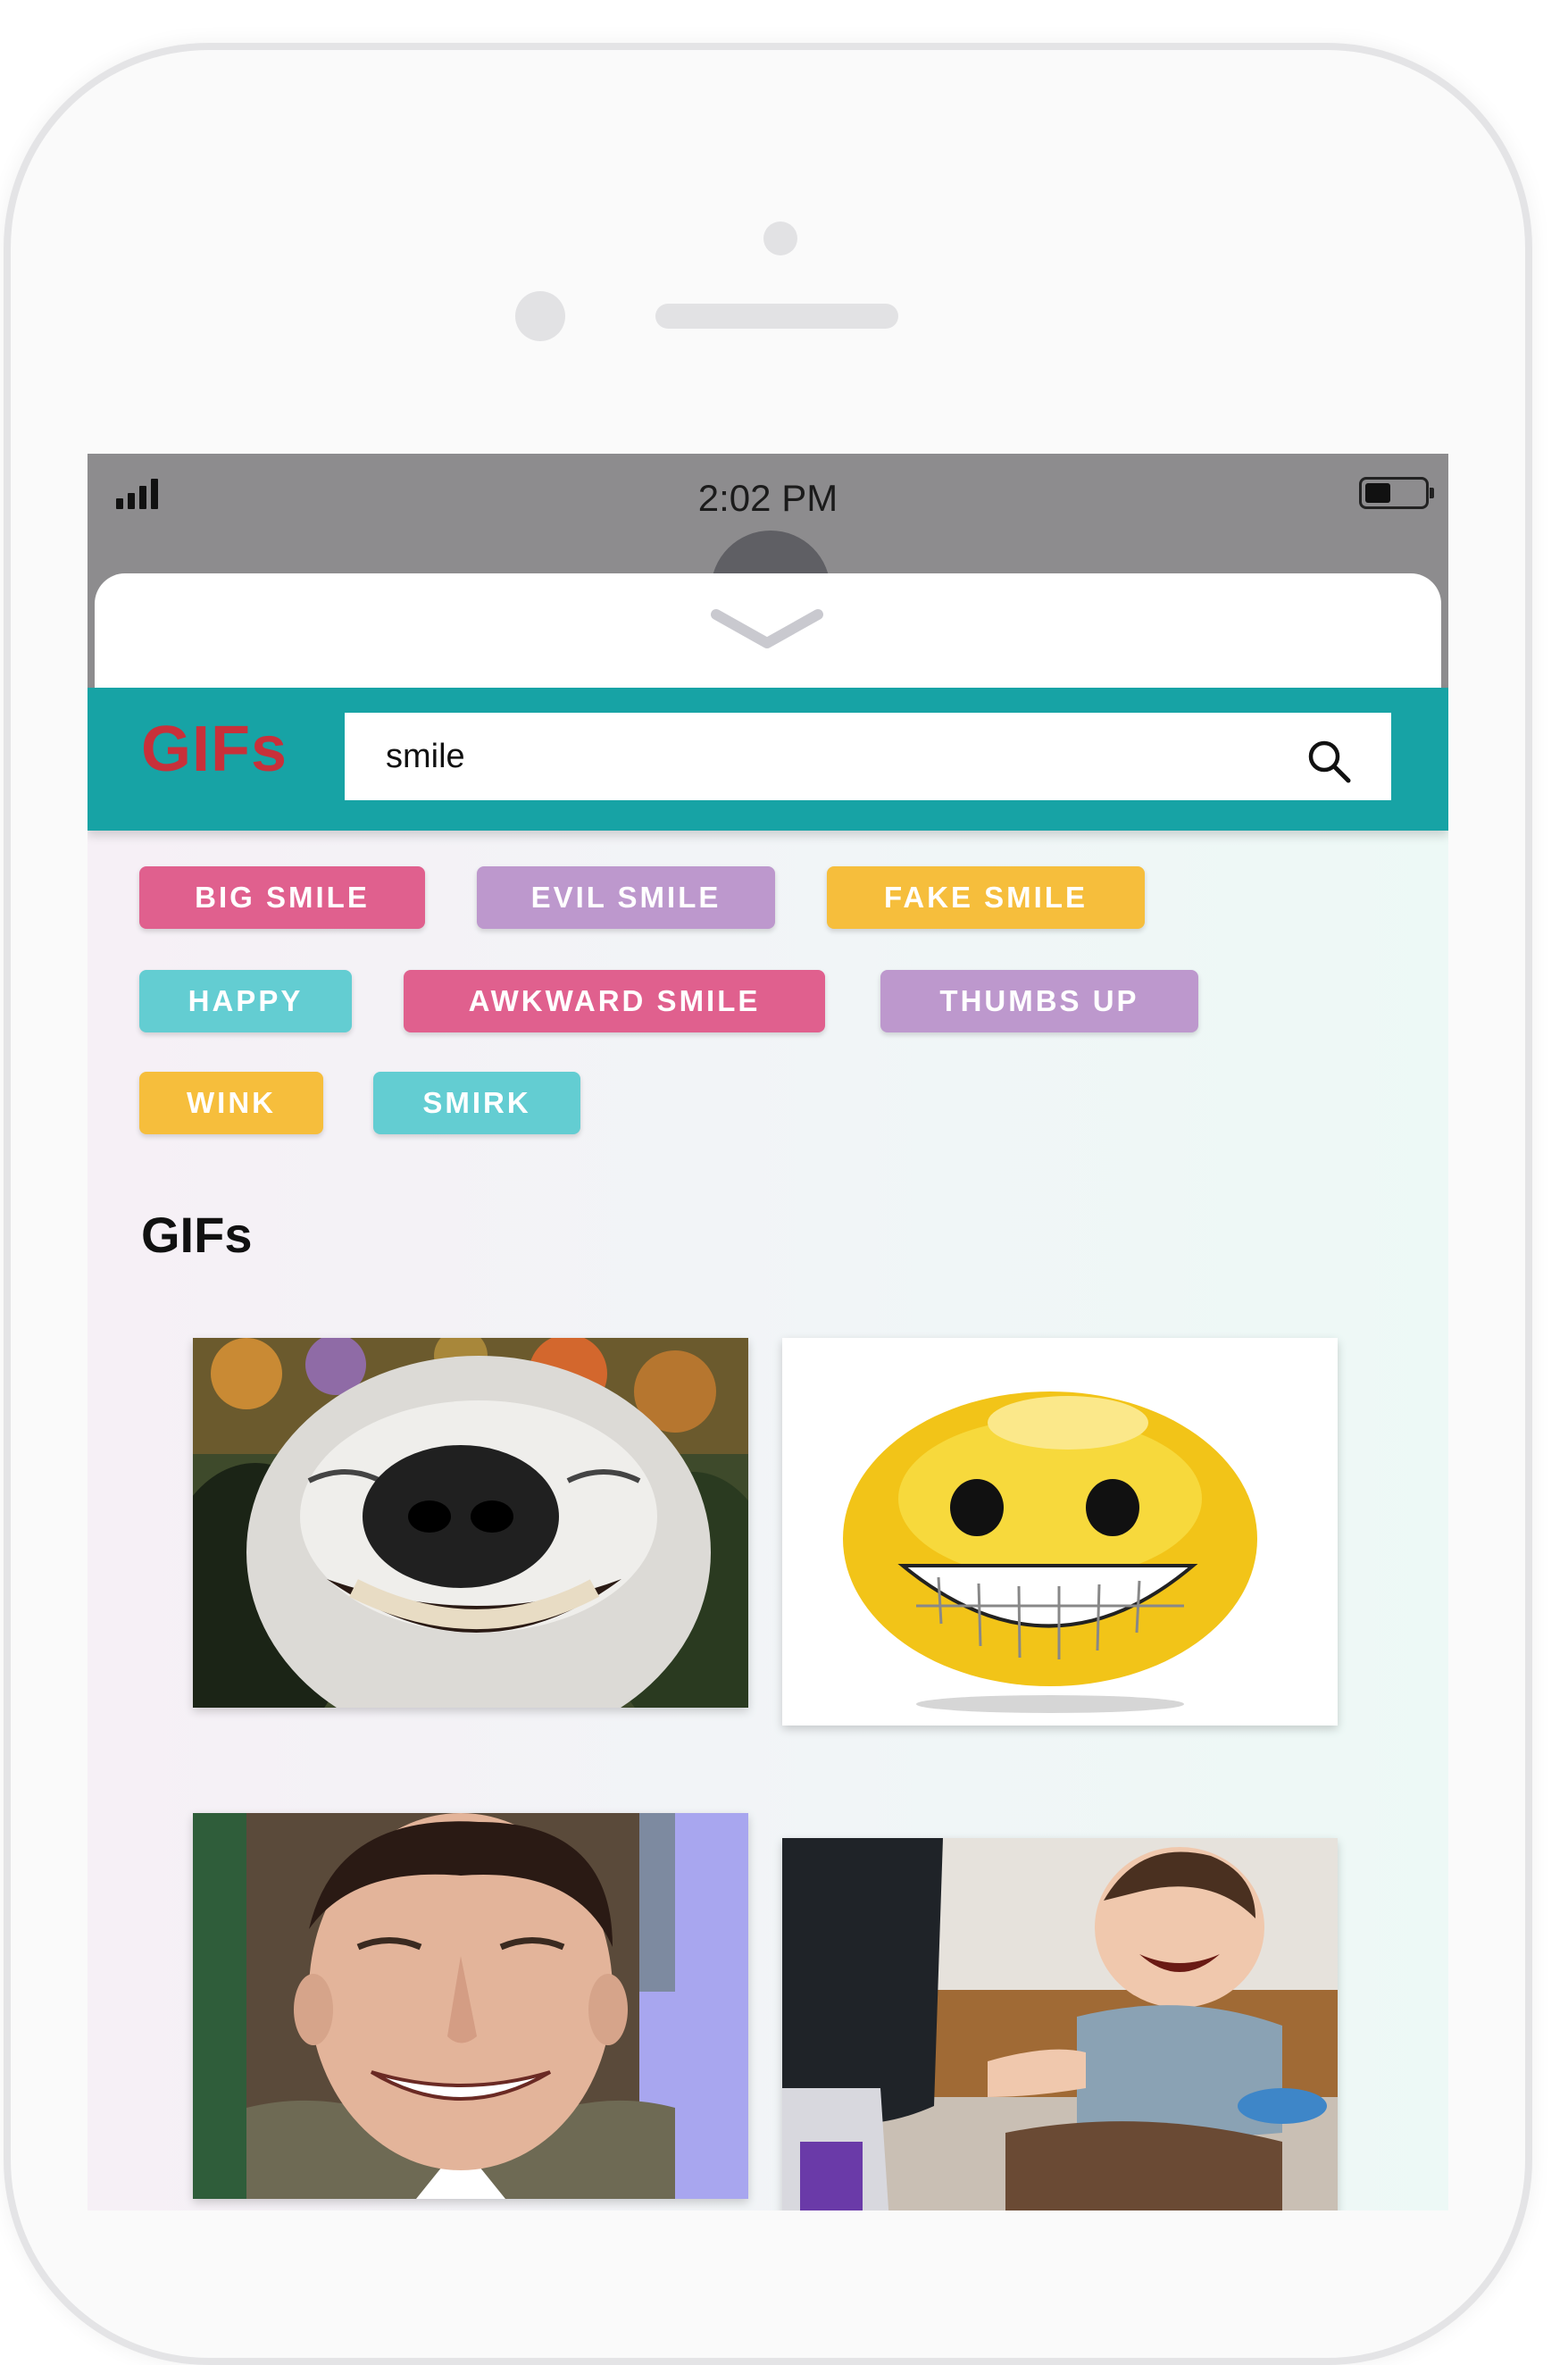  I want to click on chip-big-smile: BIG SMILE, so click(282, 897).